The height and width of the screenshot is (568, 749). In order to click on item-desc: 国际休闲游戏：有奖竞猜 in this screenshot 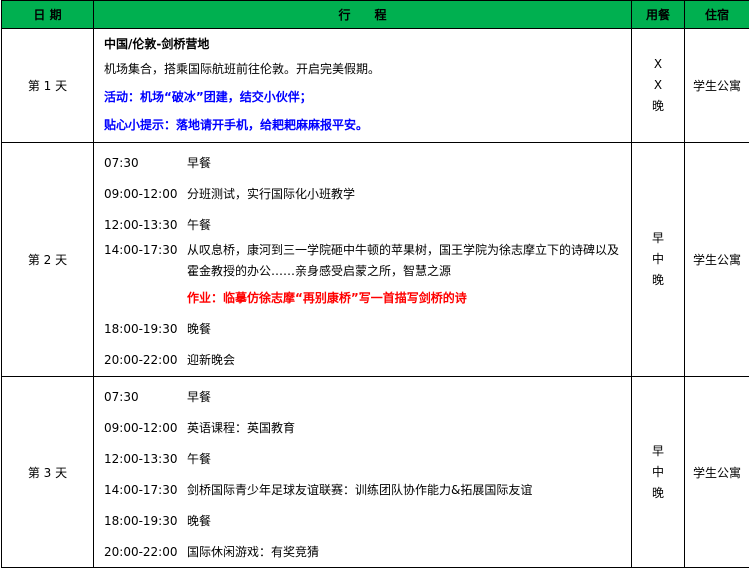, I will do `click(253, 551)`.